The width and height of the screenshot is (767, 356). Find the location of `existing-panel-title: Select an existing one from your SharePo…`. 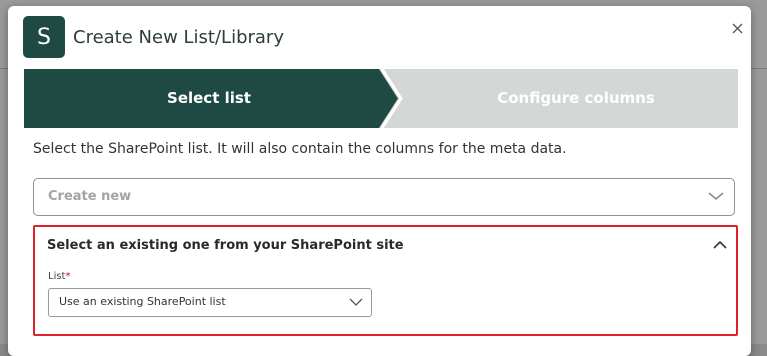

existing-panel-title: Select an existing one from your SharePo… is located at coordinates (225, 245).